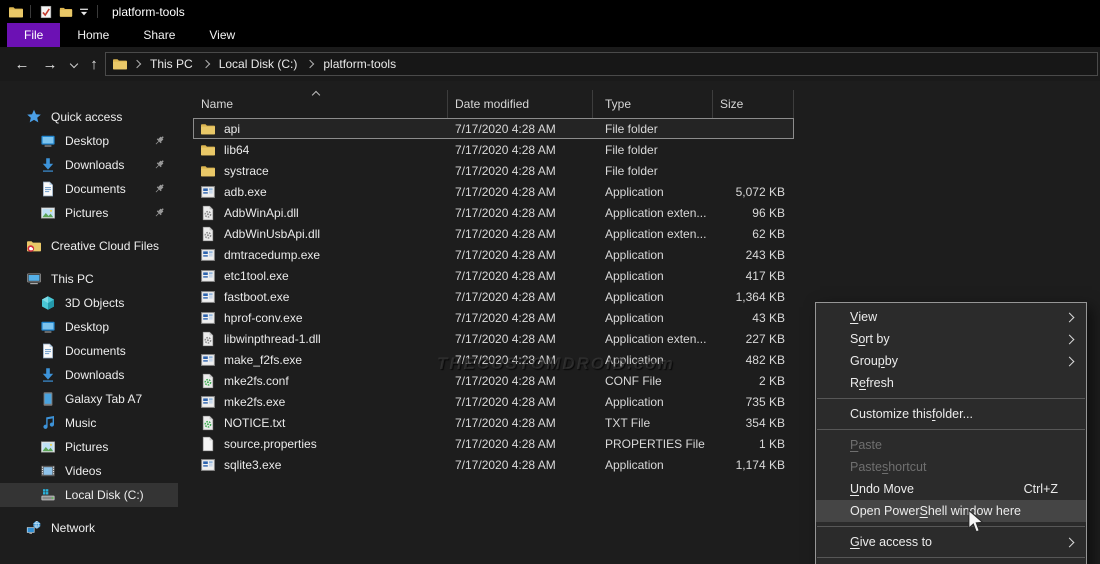 The image size is (1100, 564). Describe the element at coordinates (89, 279) in the screenshot. I see `sidebar-item-this-pc: This PC` at that location.